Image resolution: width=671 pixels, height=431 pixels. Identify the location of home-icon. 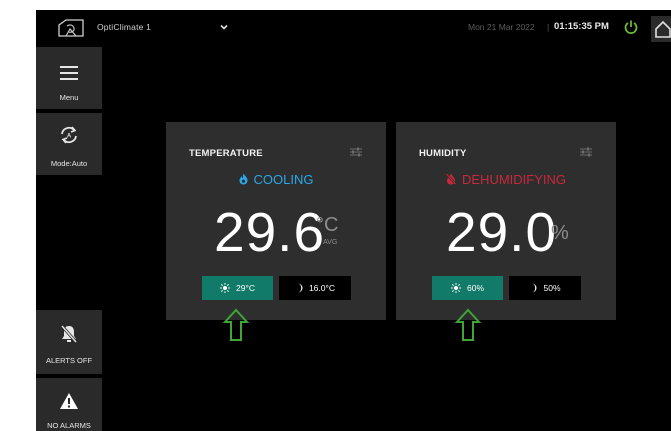
(663, 29).